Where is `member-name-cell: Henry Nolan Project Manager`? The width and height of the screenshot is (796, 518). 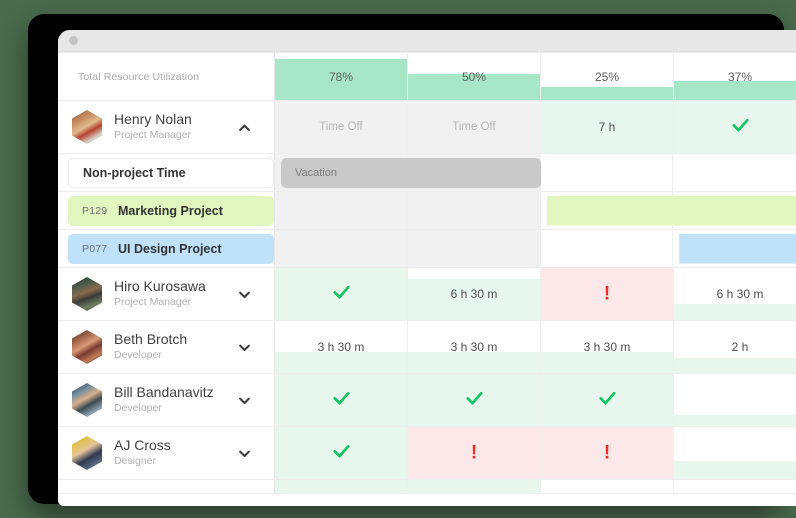
member-name-cell: Henry Nolan Project Manager is located at coordinates (166, 127).